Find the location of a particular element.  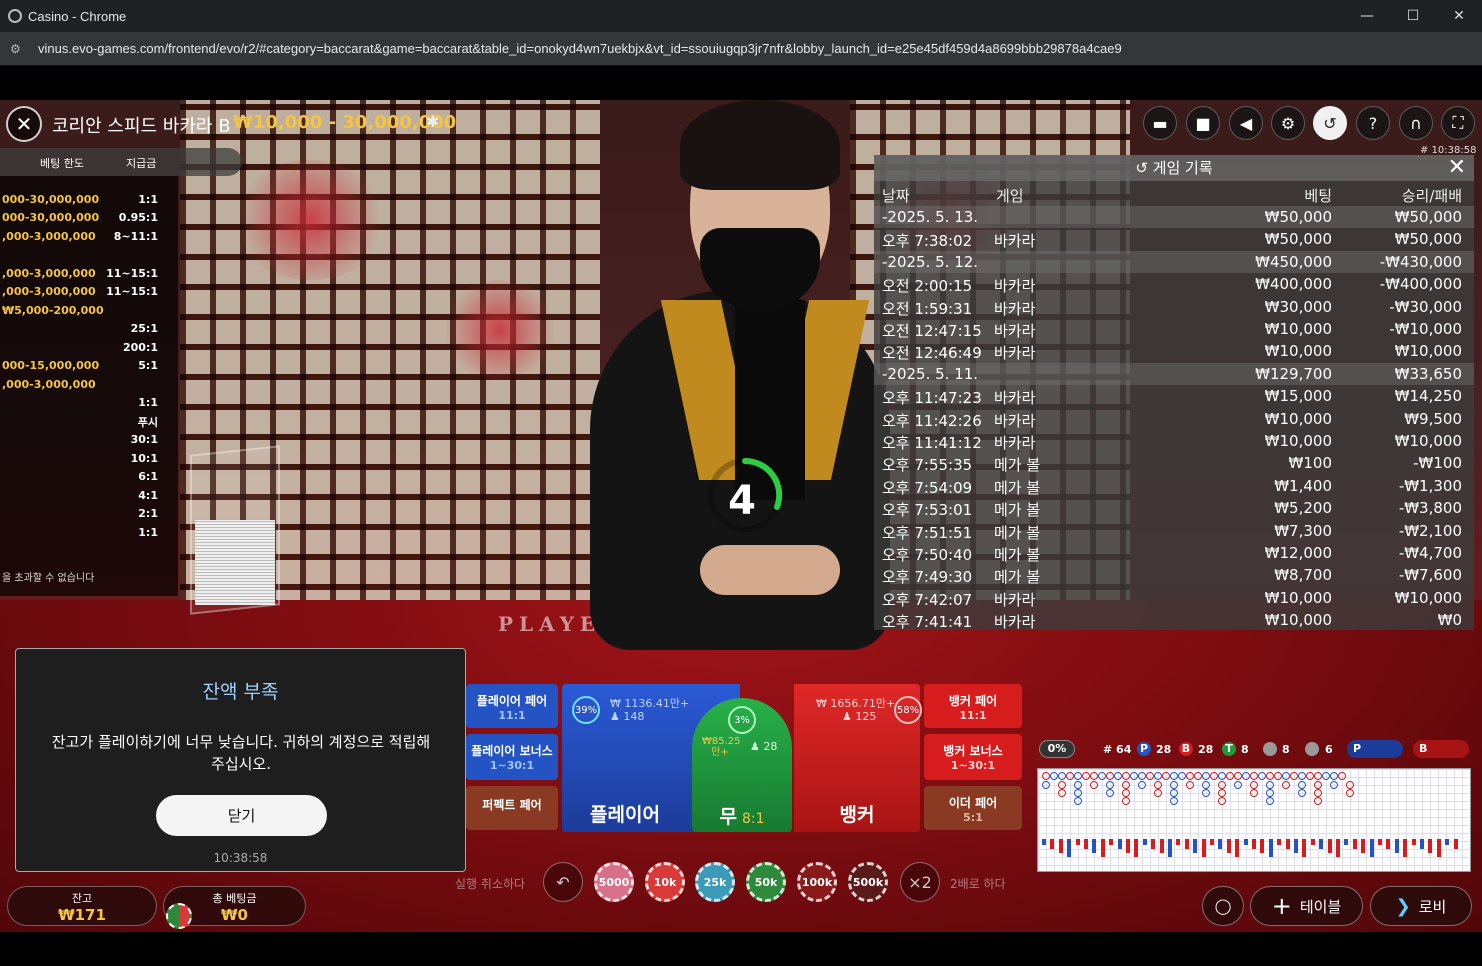

history-bet: ₩1,400 is located at coordinates (1303, 485).